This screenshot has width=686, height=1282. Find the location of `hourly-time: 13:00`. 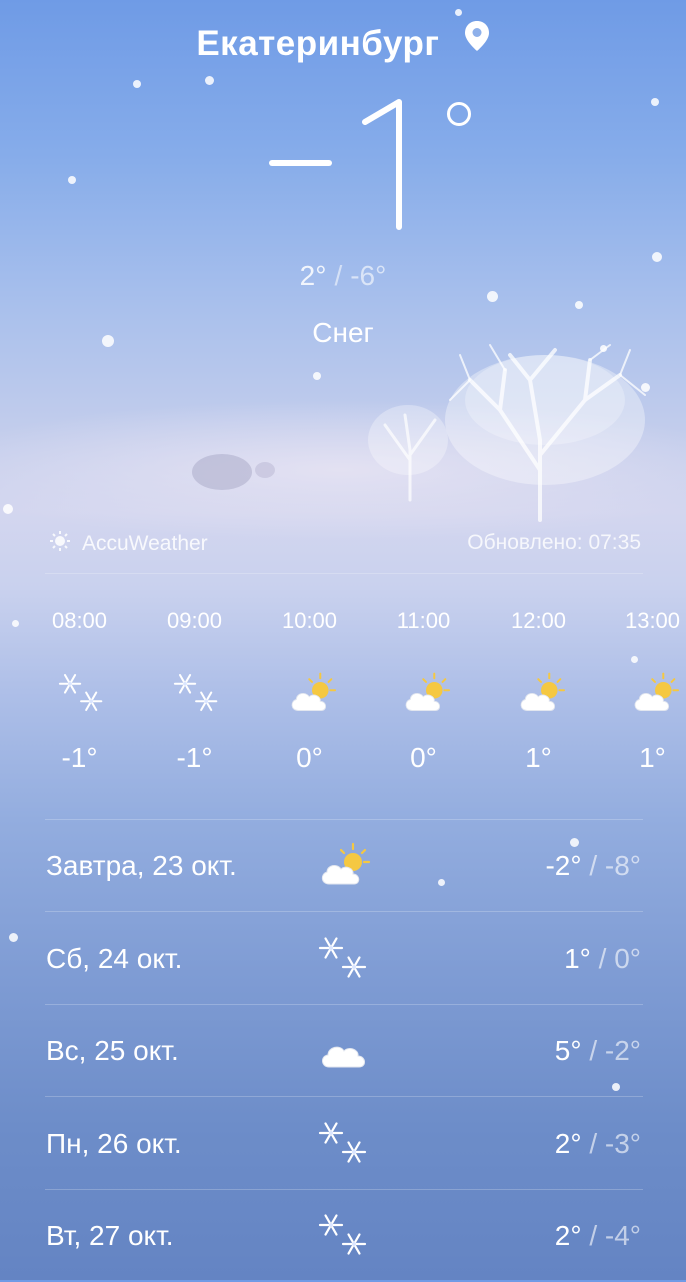

hourly-time: 13:00 is located at coordinates (652, 620).